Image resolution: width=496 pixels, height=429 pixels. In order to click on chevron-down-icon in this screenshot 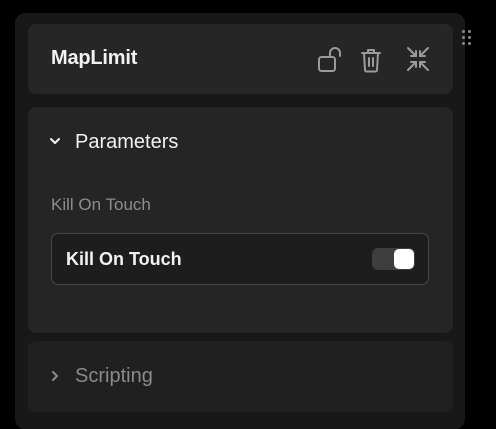, I will do `click(55, 141)`.